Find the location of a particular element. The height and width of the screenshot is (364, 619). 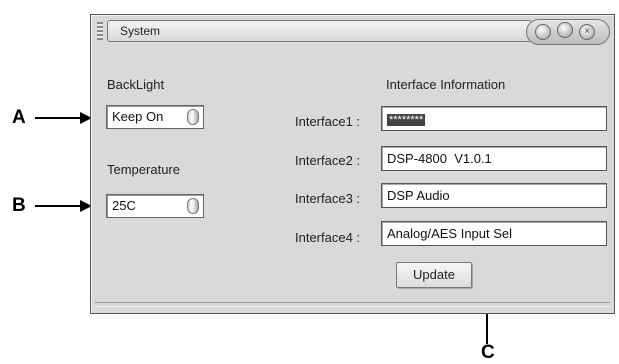

interface2-field: DSP-4800 V1.0.1 is located at coordinates (494, 158).